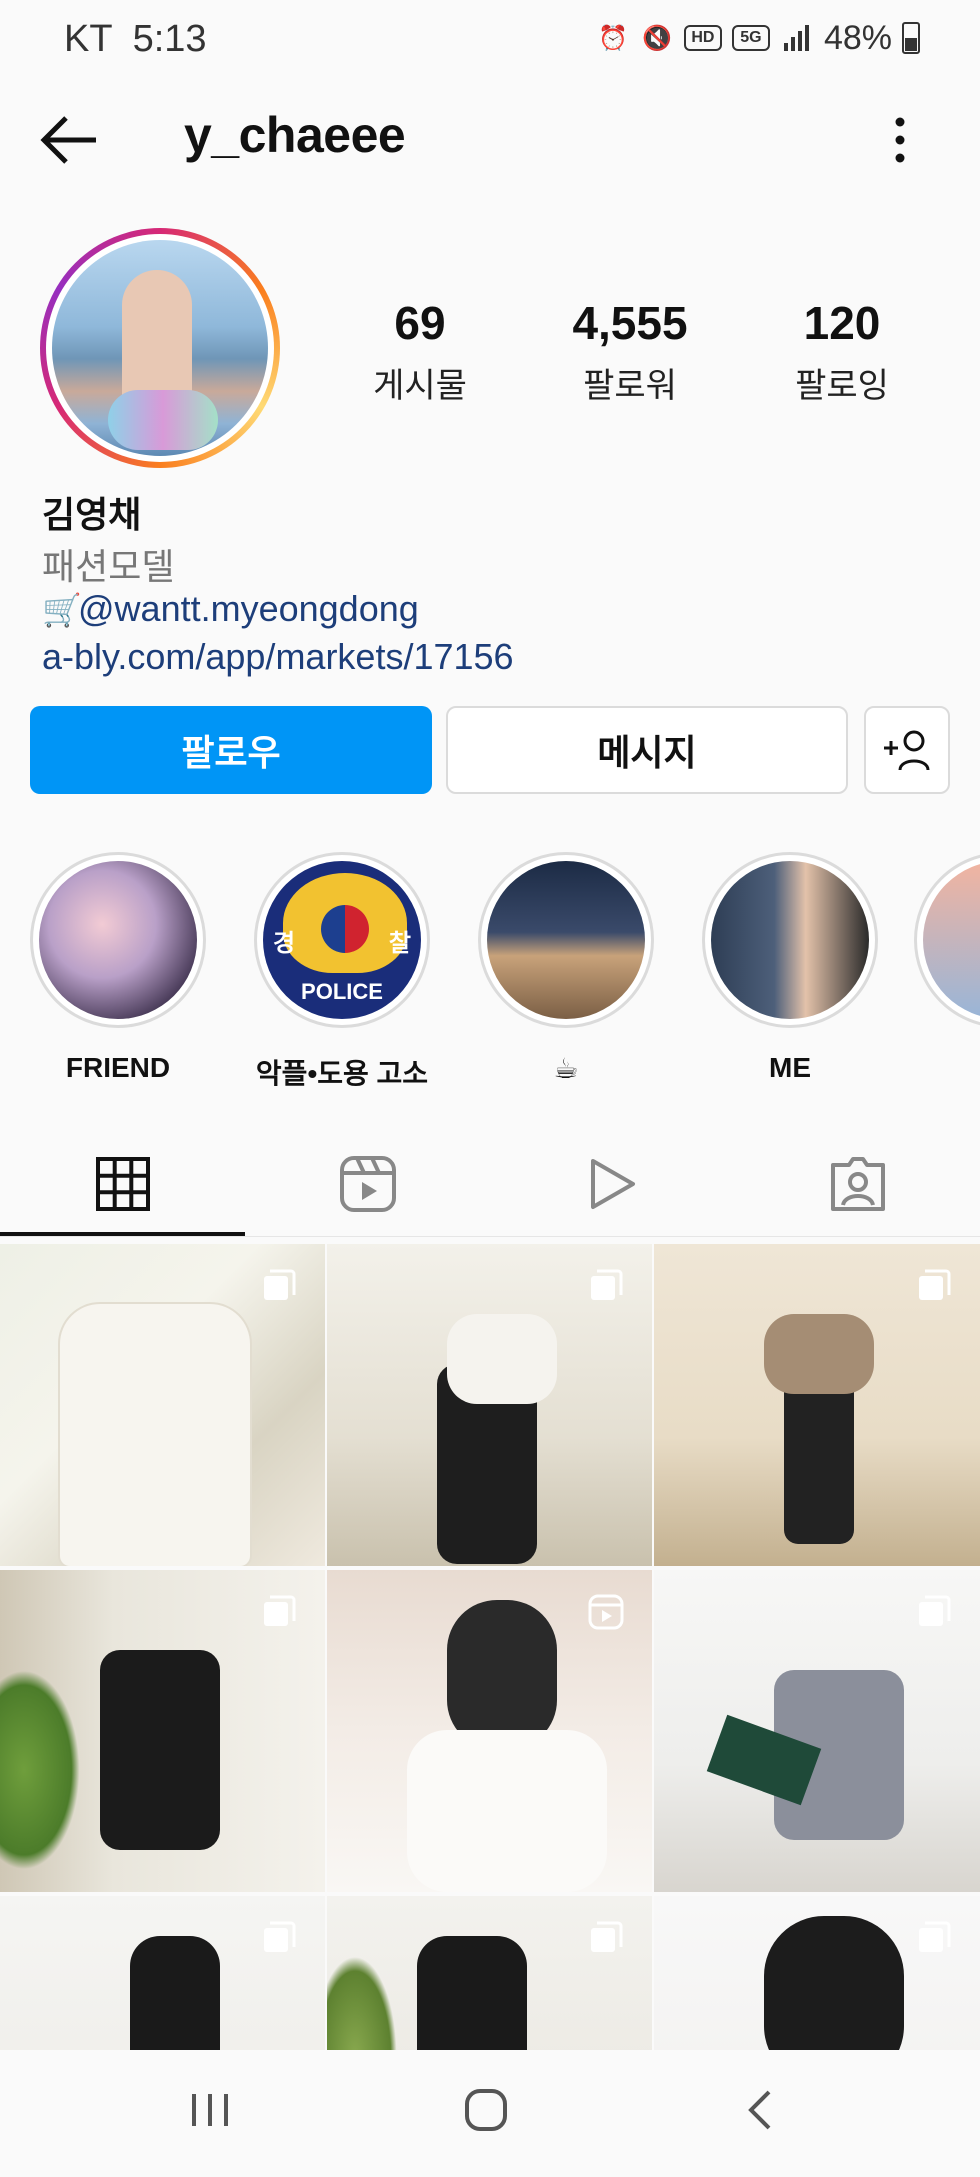  What do you see at coordinates (342, 1073) in the screenshot?
I see `highlight-label: 악플•도용 고소` at bounding box center [342, 1073].